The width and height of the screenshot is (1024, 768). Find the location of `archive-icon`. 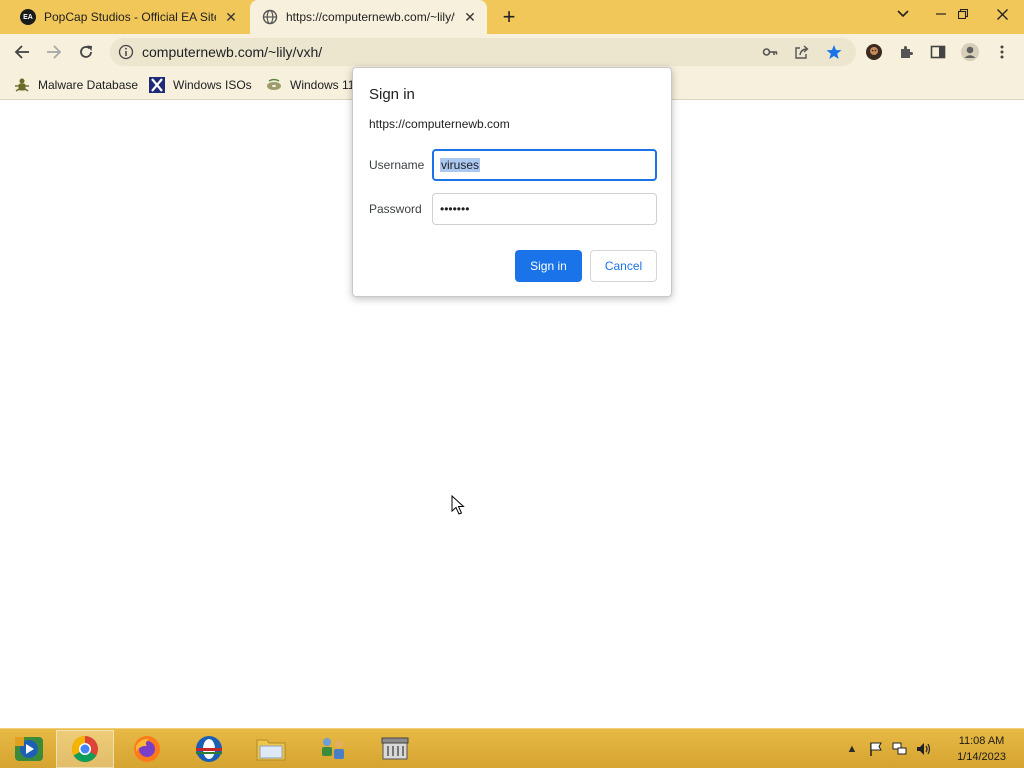

archive-icon is located at coordinates (395, 749).